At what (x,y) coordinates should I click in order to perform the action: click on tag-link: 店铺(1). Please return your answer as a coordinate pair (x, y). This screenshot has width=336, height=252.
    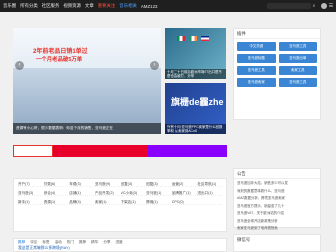
    Looking at the image, I should click on (81, 193).